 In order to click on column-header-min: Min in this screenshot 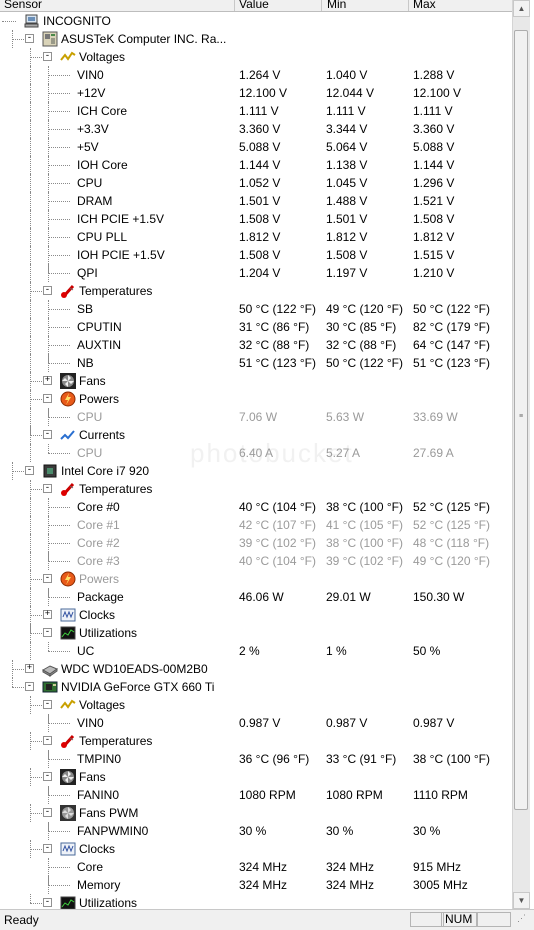, I will do `click(336, 5)`.